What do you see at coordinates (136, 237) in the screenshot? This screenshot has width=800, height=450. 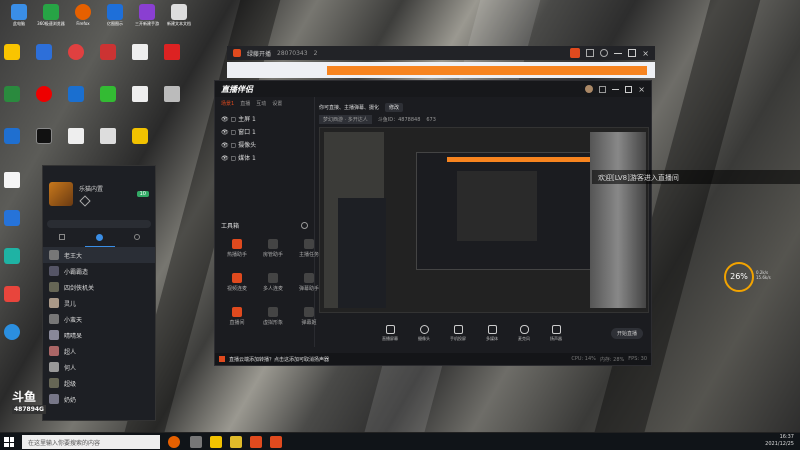 I see `settings-icon` at bounding box center [136, 237].